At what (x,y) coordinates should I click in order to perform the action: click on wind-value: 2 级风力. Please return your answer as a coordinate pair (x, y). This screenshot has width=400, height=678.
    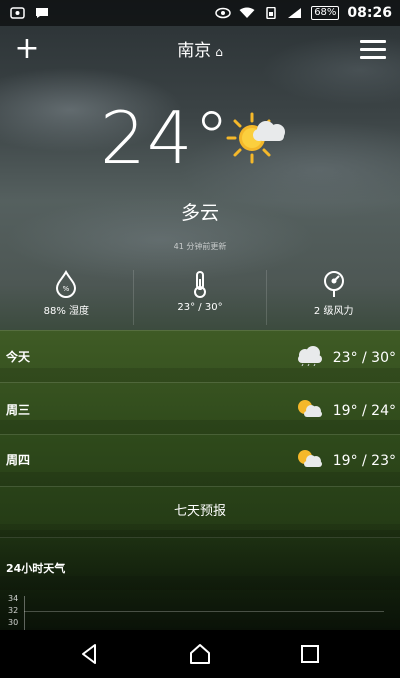
    Looking at the image, I should click on (333, 311).